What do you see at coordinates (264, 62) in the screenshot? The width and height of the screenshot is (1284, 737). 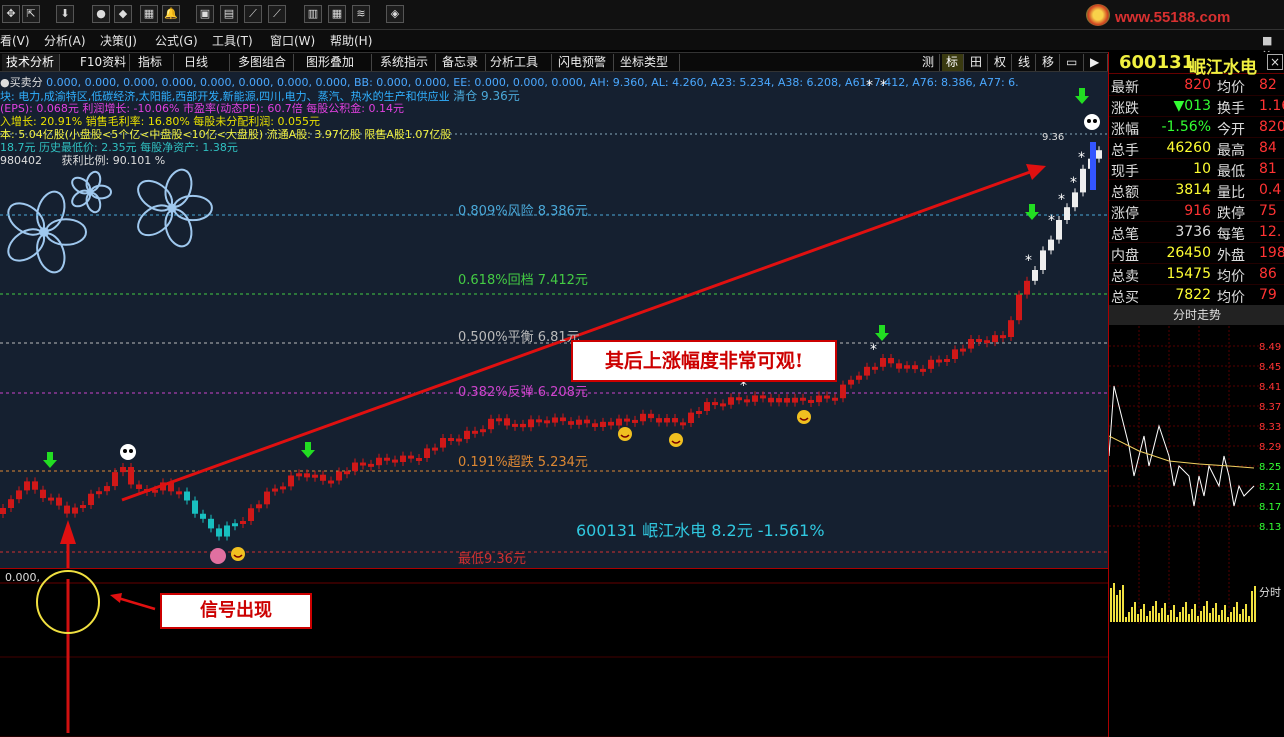 I see `tab-multi-chart: 多图组合` at bounding box center [264, 62].